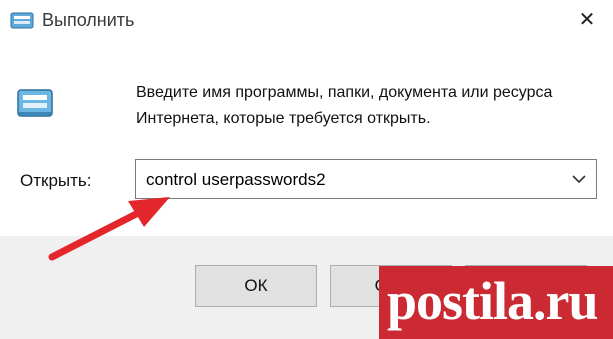  Describe the element at coordinates (256, 286) in the screenshot. I see `ok-button: ОК` at that location.